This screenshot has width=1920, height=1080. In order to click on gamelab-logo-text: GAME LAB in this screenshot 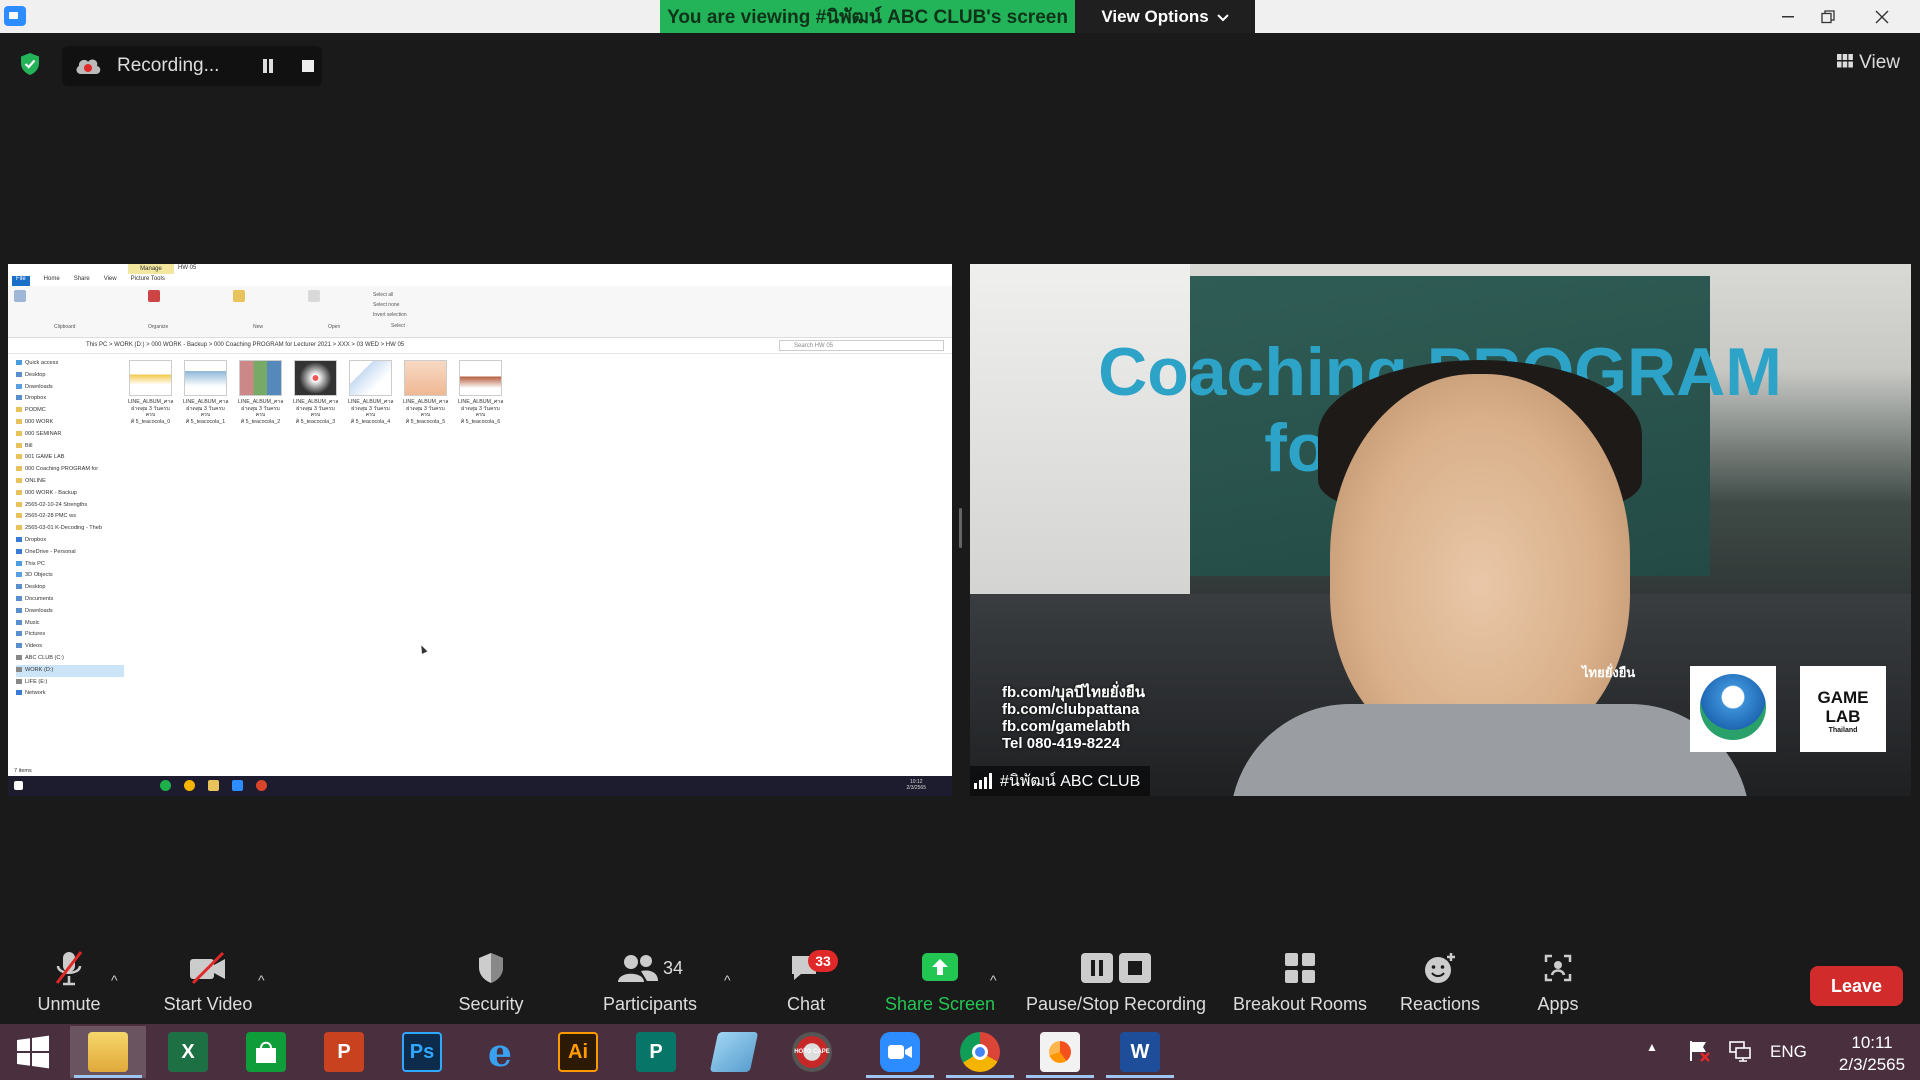, I will do `click(1843, 707)`.